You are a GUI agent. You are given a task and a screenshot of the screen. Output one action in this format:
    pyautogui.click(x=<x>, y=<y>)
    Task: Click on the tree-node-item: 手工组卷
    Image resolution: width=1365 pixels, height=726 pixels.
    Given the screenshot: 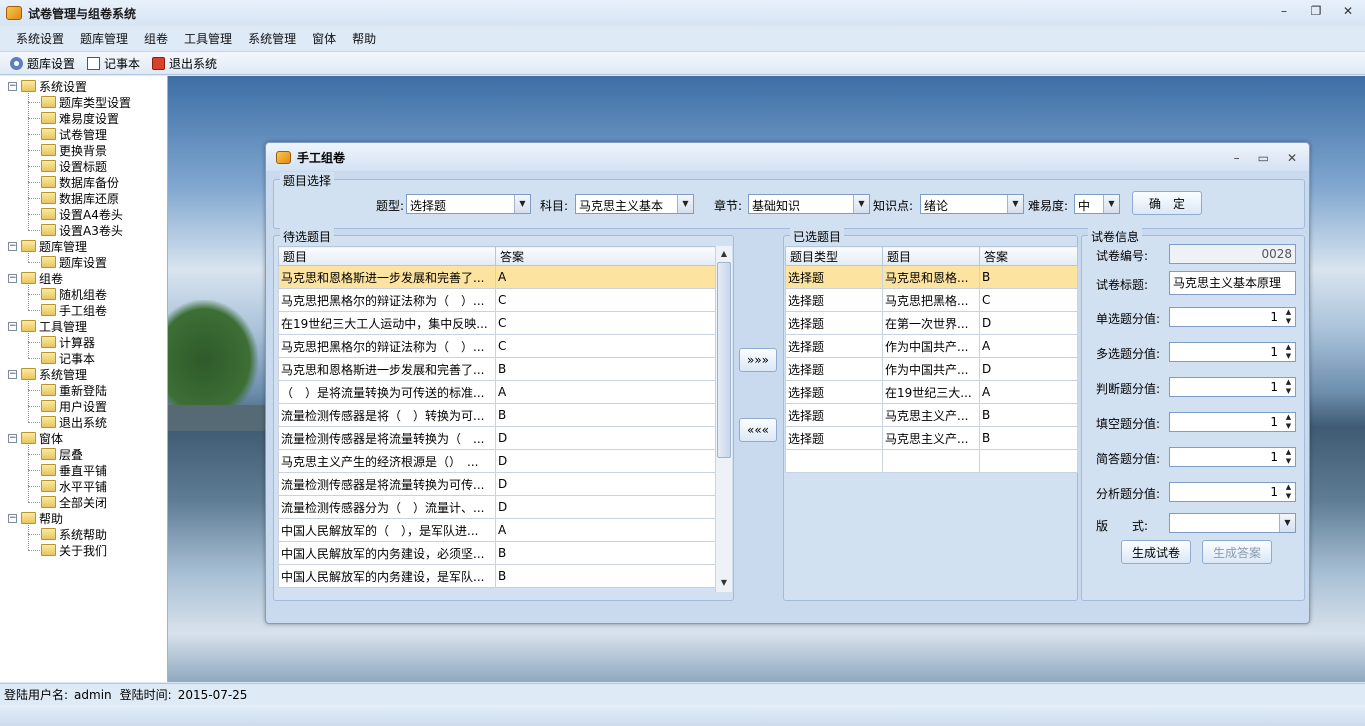 What is the action you would take?
    pyautogui.click(x=74, y=310)
    